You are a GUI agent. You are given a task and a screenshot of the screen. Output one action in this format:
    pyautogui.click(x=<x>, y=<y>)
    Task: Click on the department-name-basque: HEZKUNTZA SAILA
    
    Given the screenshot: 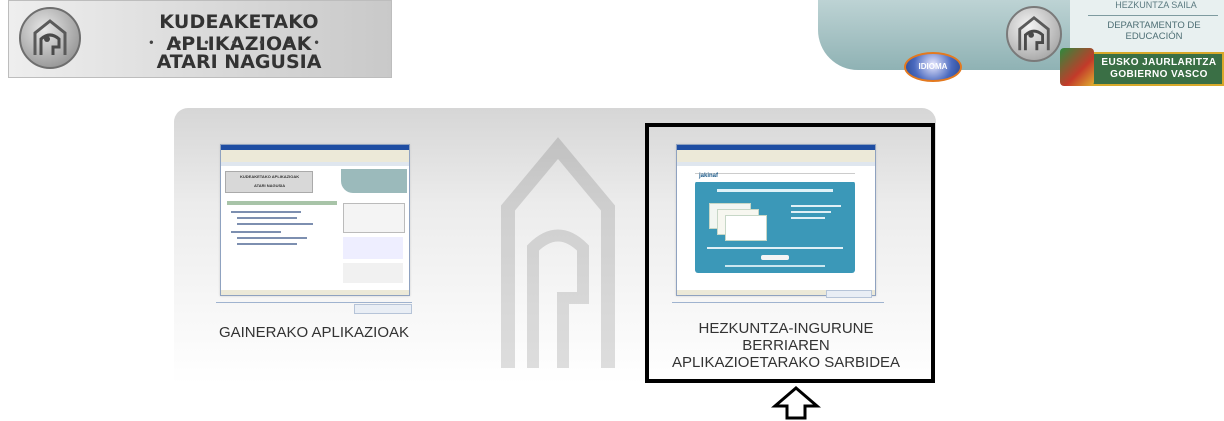 What is the action you would take?
    pyautogui.click(x=1156, y=5)
    